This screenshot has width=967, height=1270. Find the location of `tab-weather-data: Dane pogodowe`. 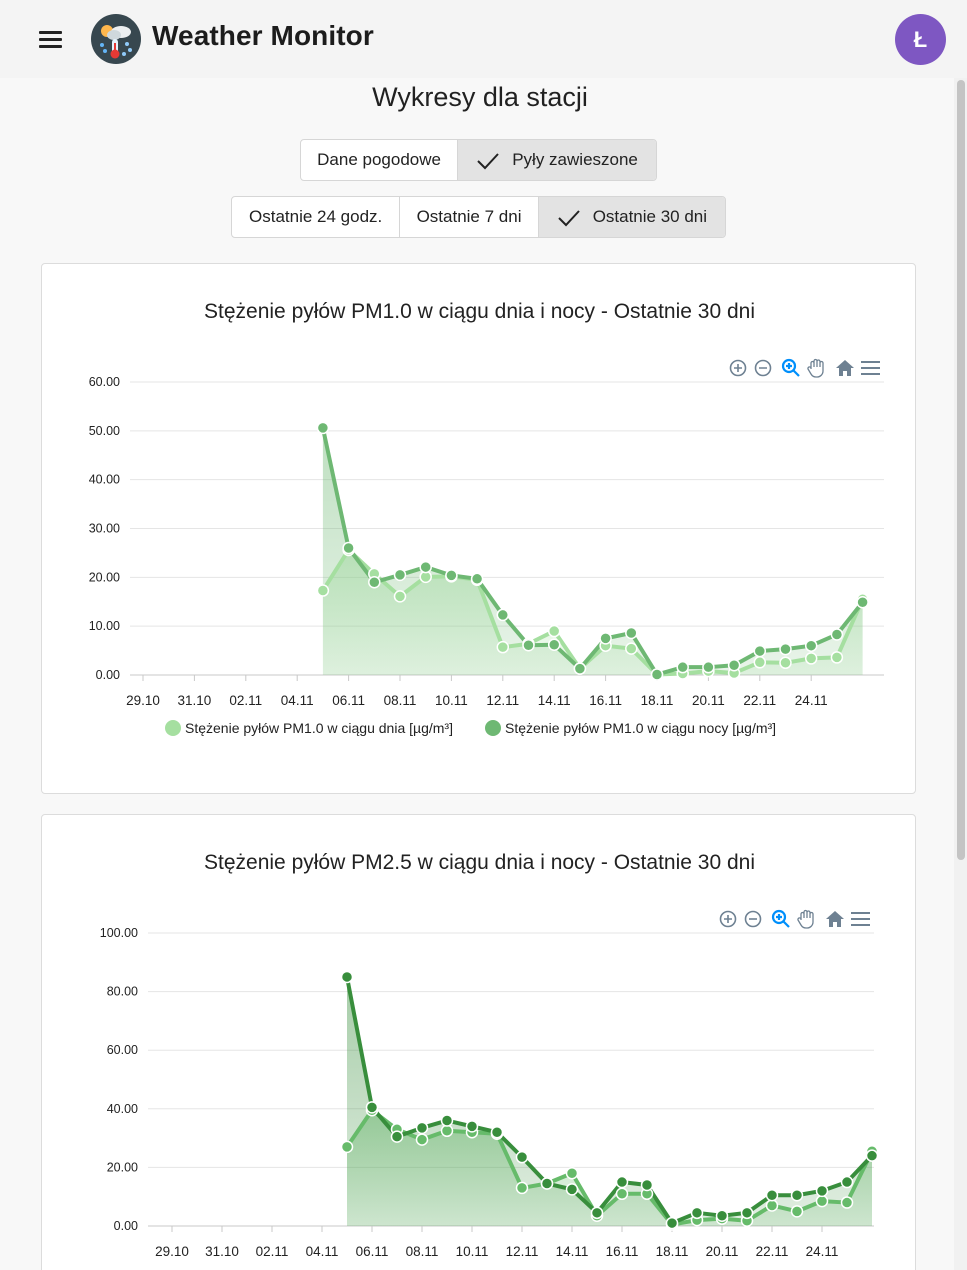

tab-weather-data: Dane pogodowe is located at coordinates (380, 160).